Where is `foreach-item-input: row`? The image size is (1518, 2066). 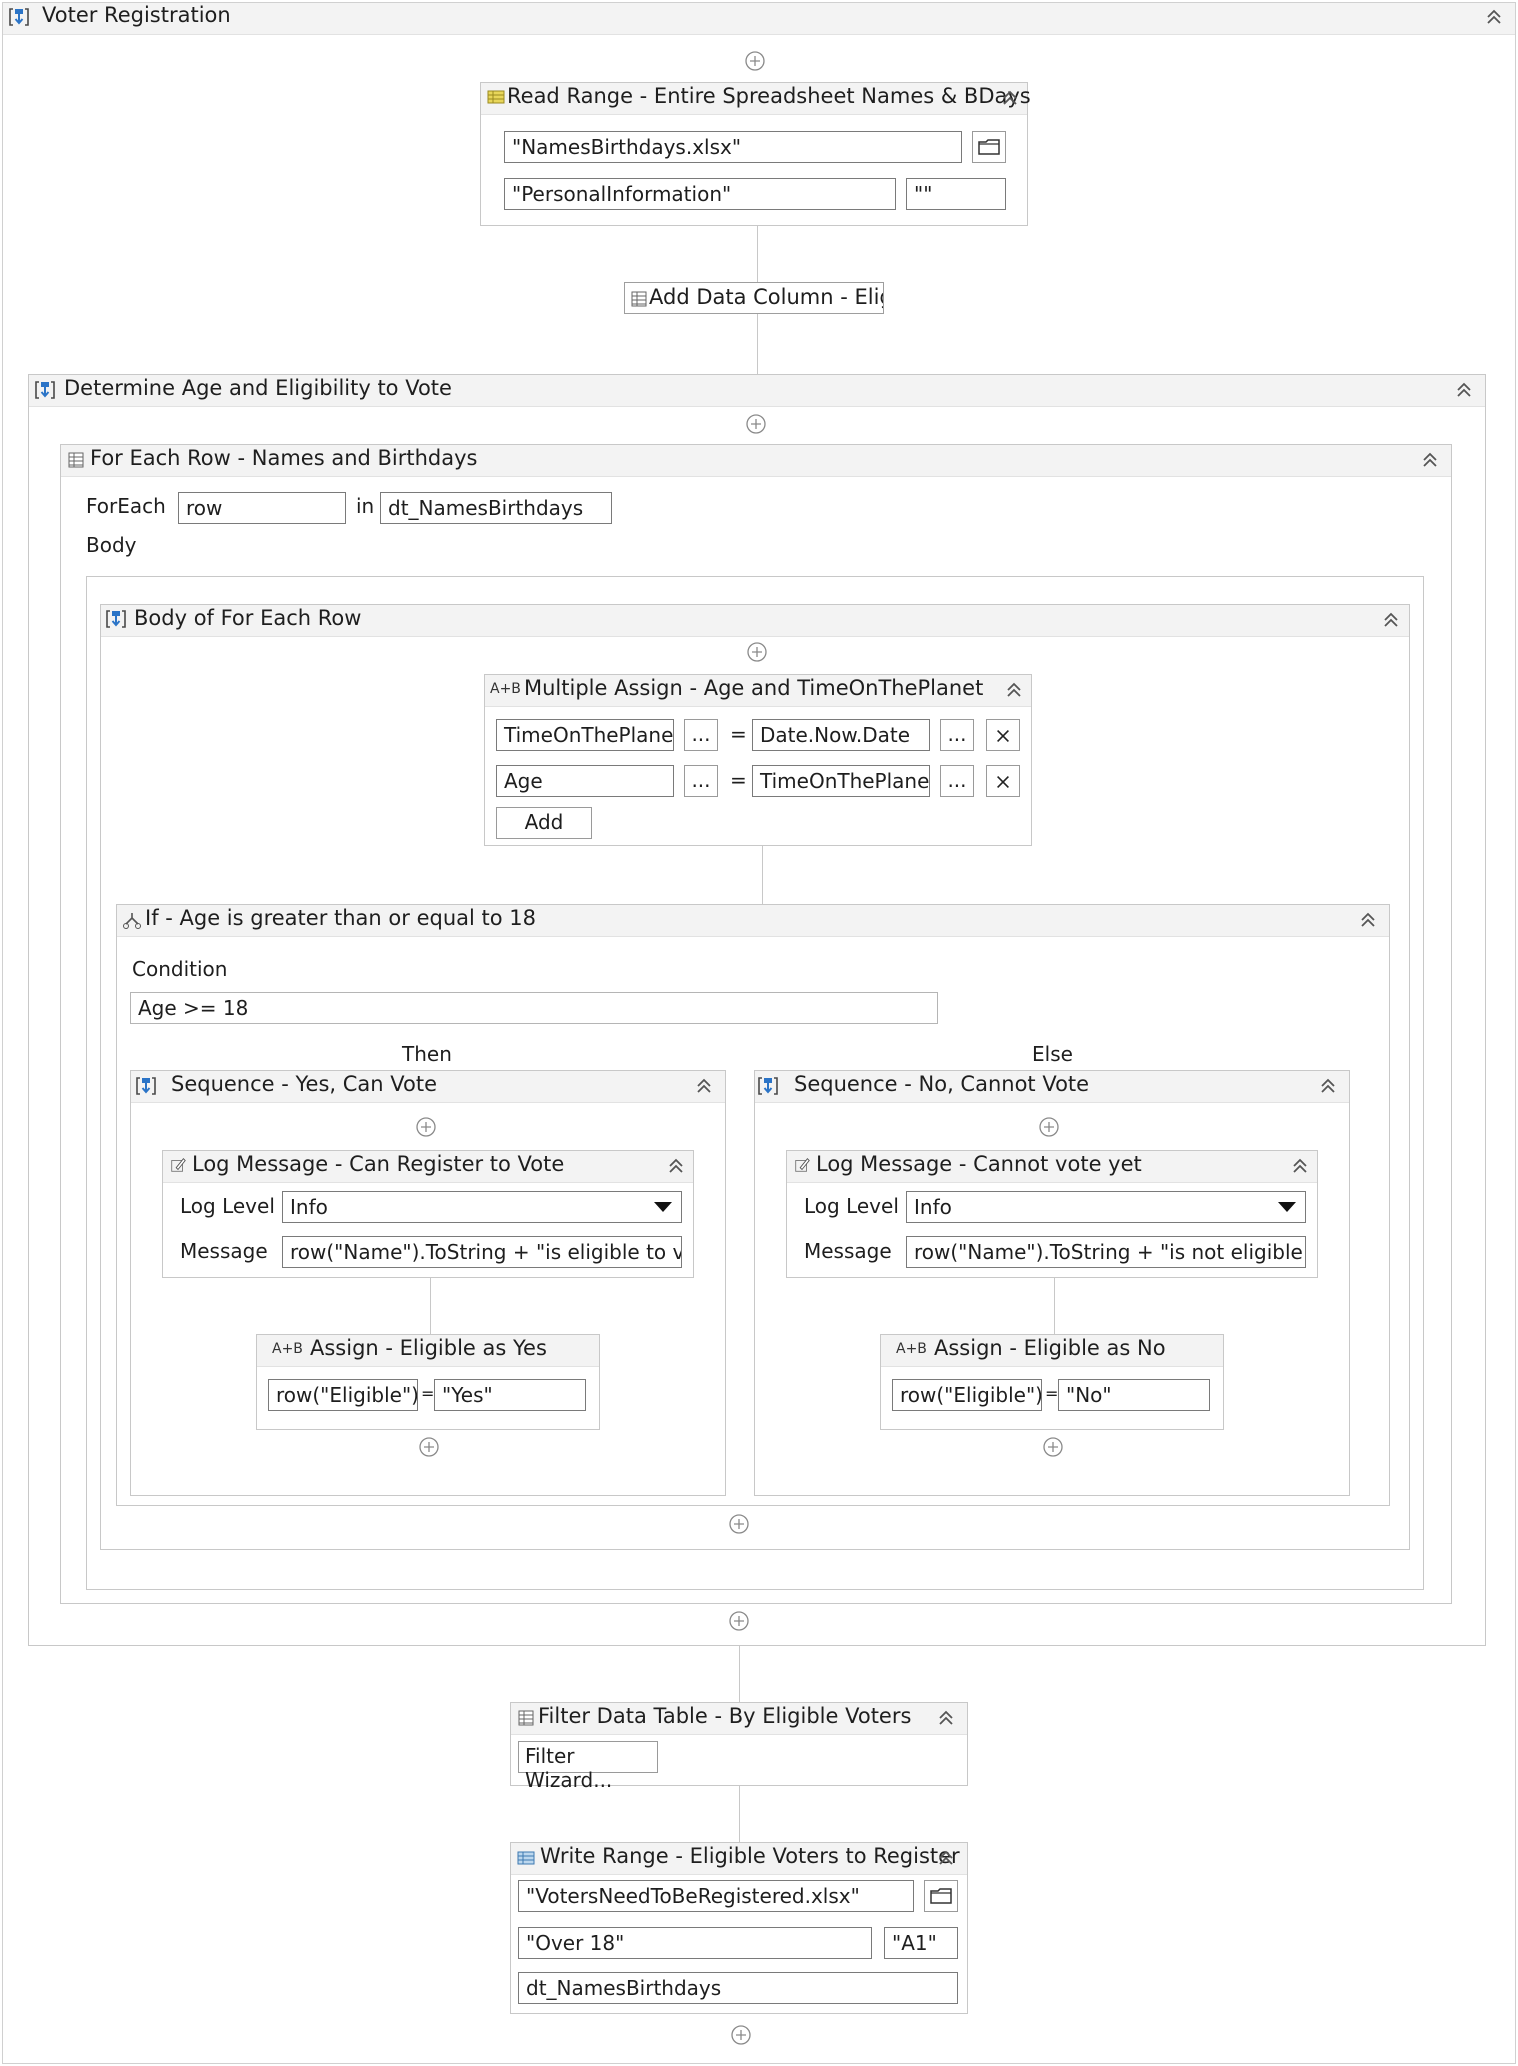 foreach-item-input: row is located at coordinates (262, 508).